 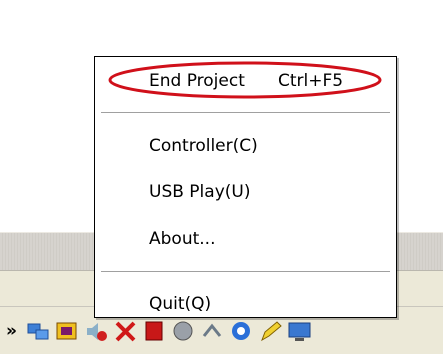 What do you see at coordinates (245, 304) in the screenshot?
I see `menu-item-quit: Quit(Q)` at bounding box center [245, 304].